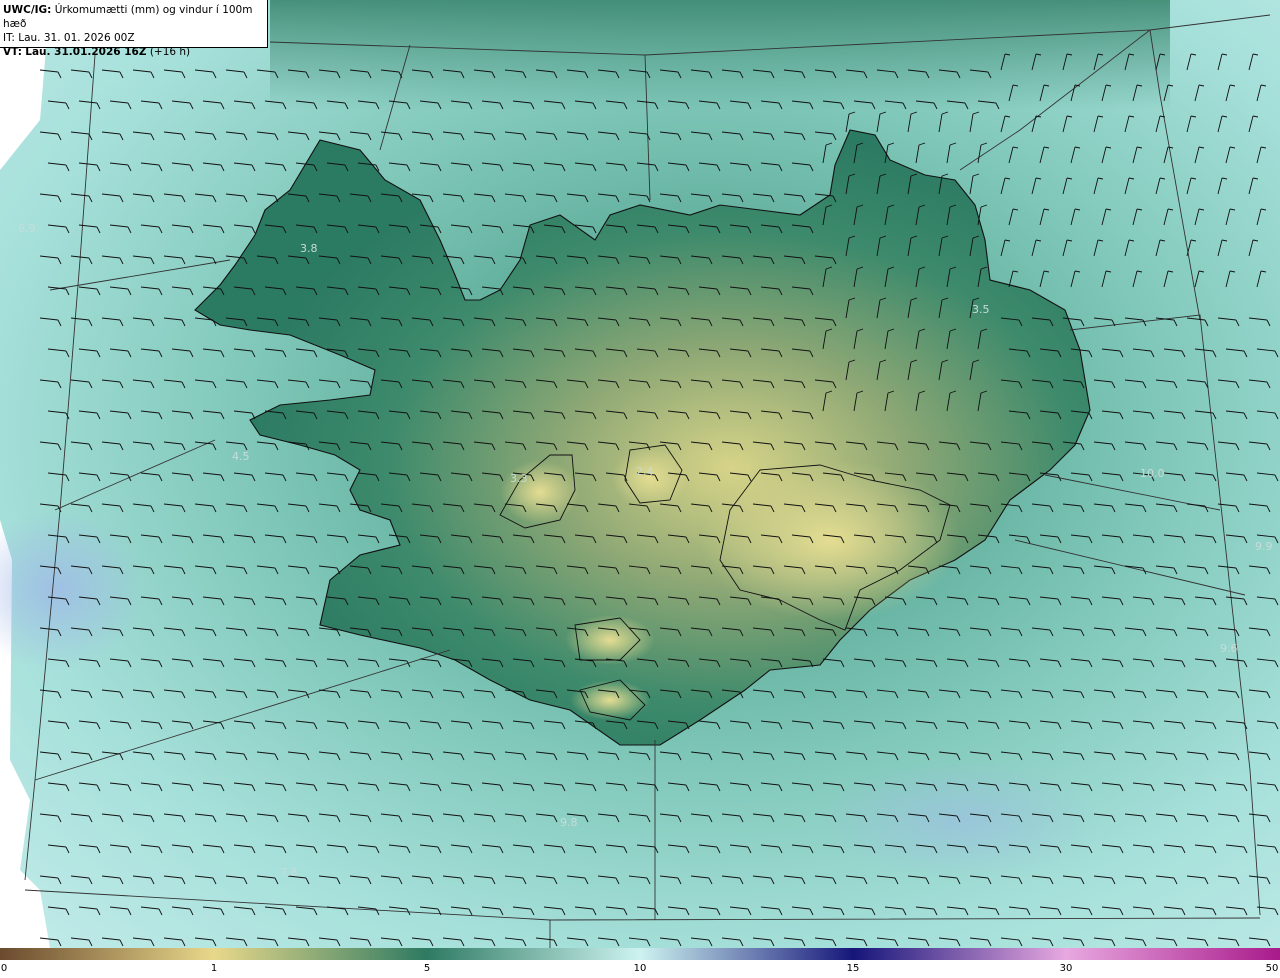  What do you see at coordinates (27, 10) in the screenshot?
I see `product-code: UWC/IG:` at bounding box center [27, 10].